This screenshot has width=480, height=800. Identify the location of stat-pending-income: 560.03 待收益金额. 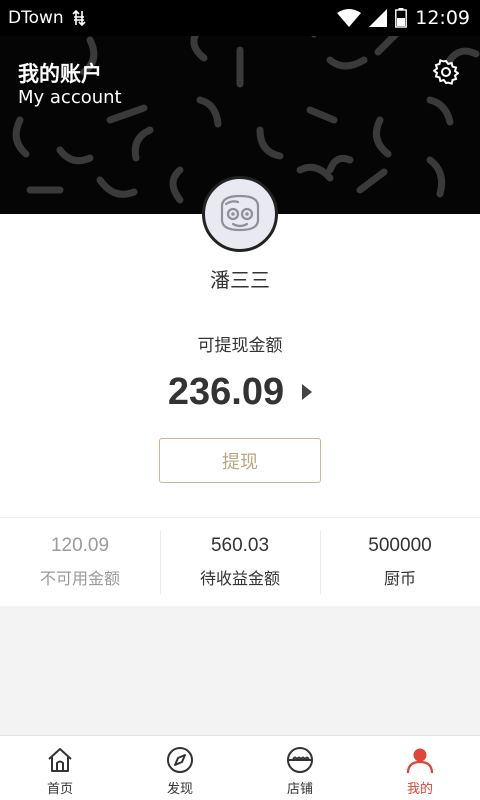
(240, 562).